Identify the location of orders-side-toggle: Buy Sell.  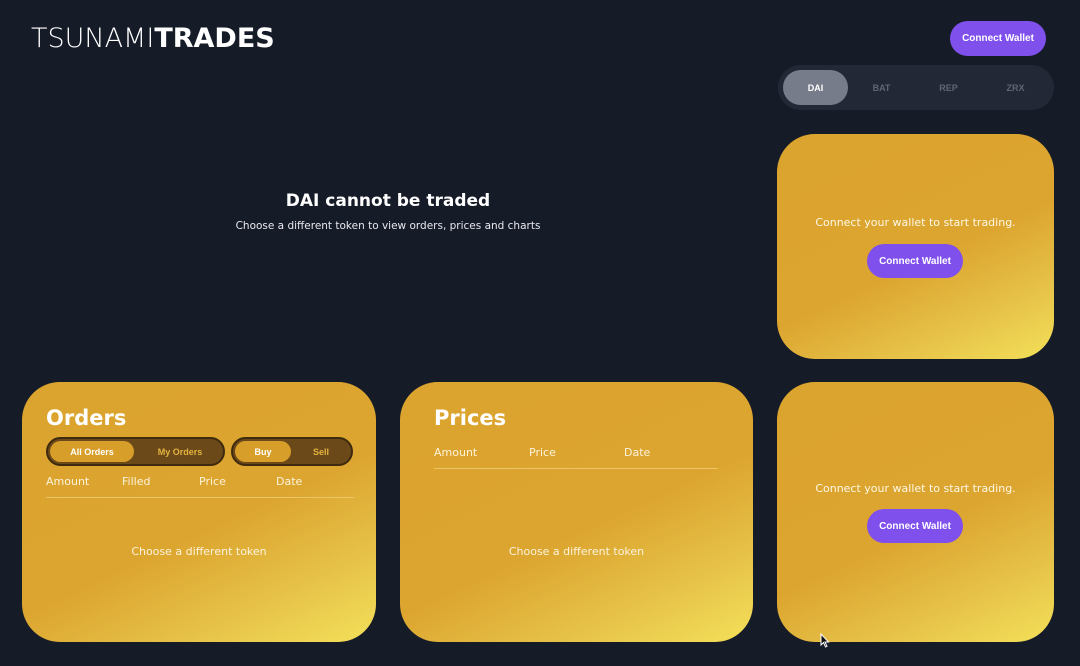
(292, 451).